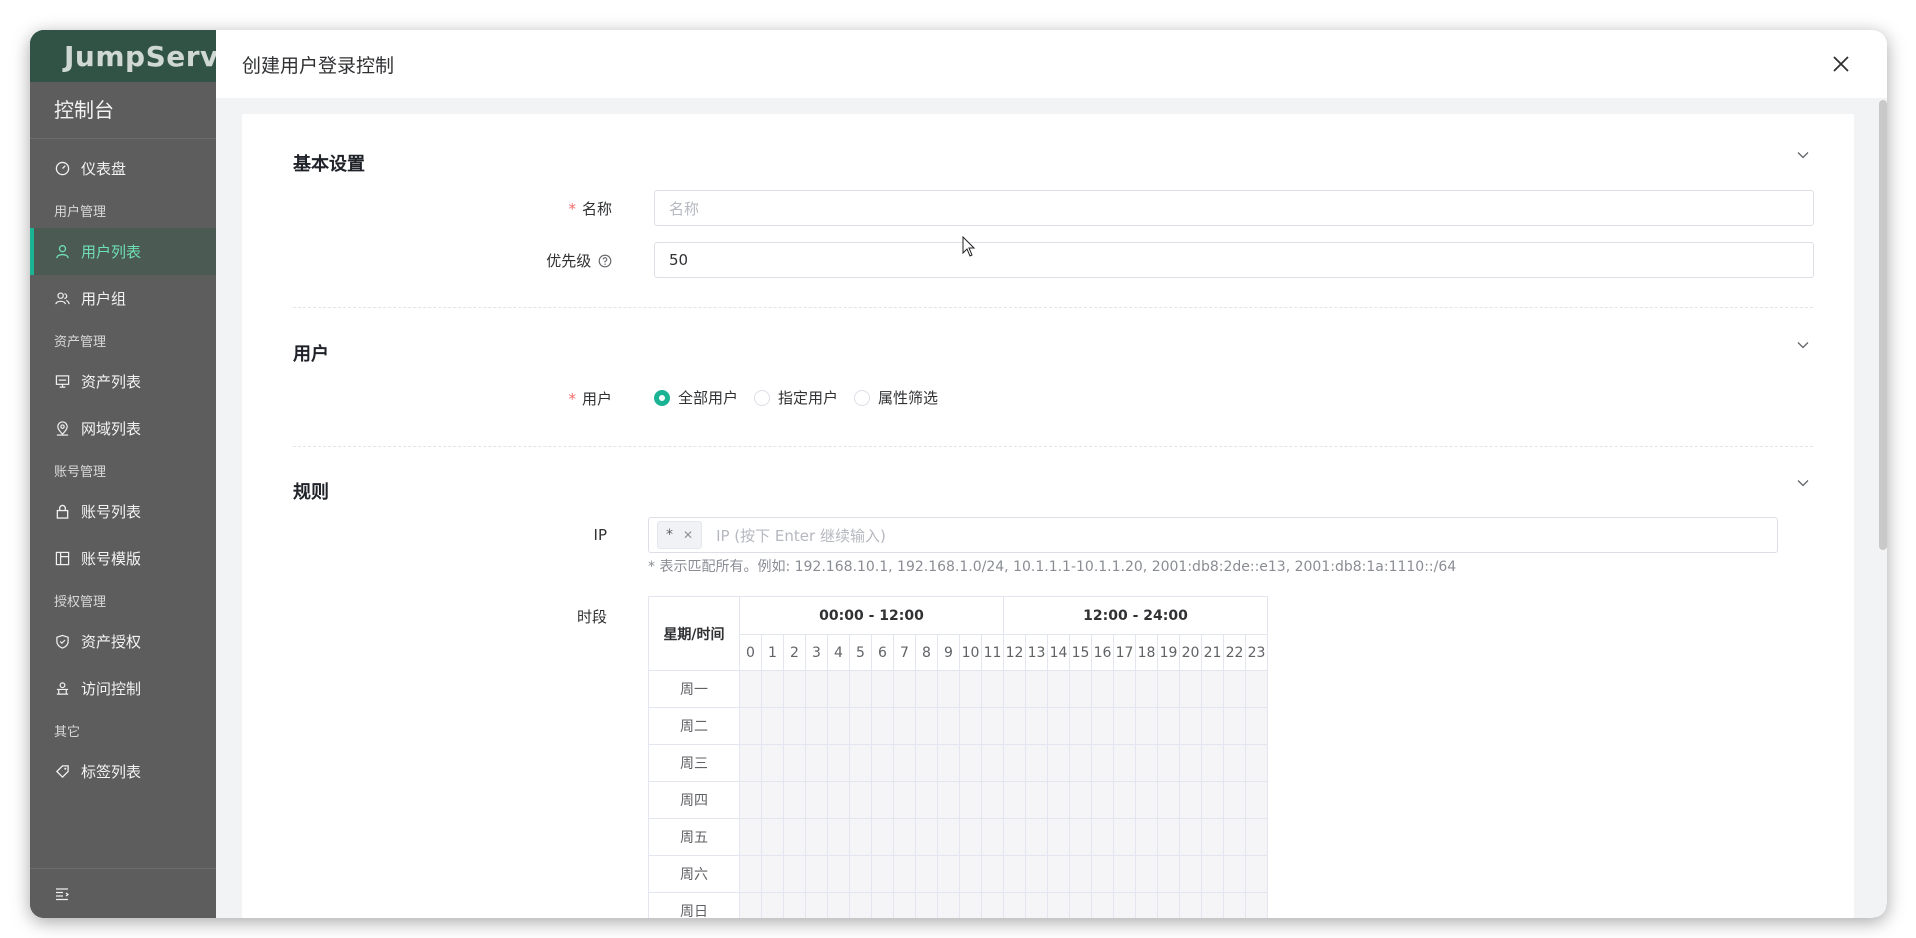 The height and width of the screenshot is (938, 1916). What do you see at coordinates (123, 428) in the screenshot?
I see `sidebar-item-domain-list: 网域列表` at bounding box center [123, 428].